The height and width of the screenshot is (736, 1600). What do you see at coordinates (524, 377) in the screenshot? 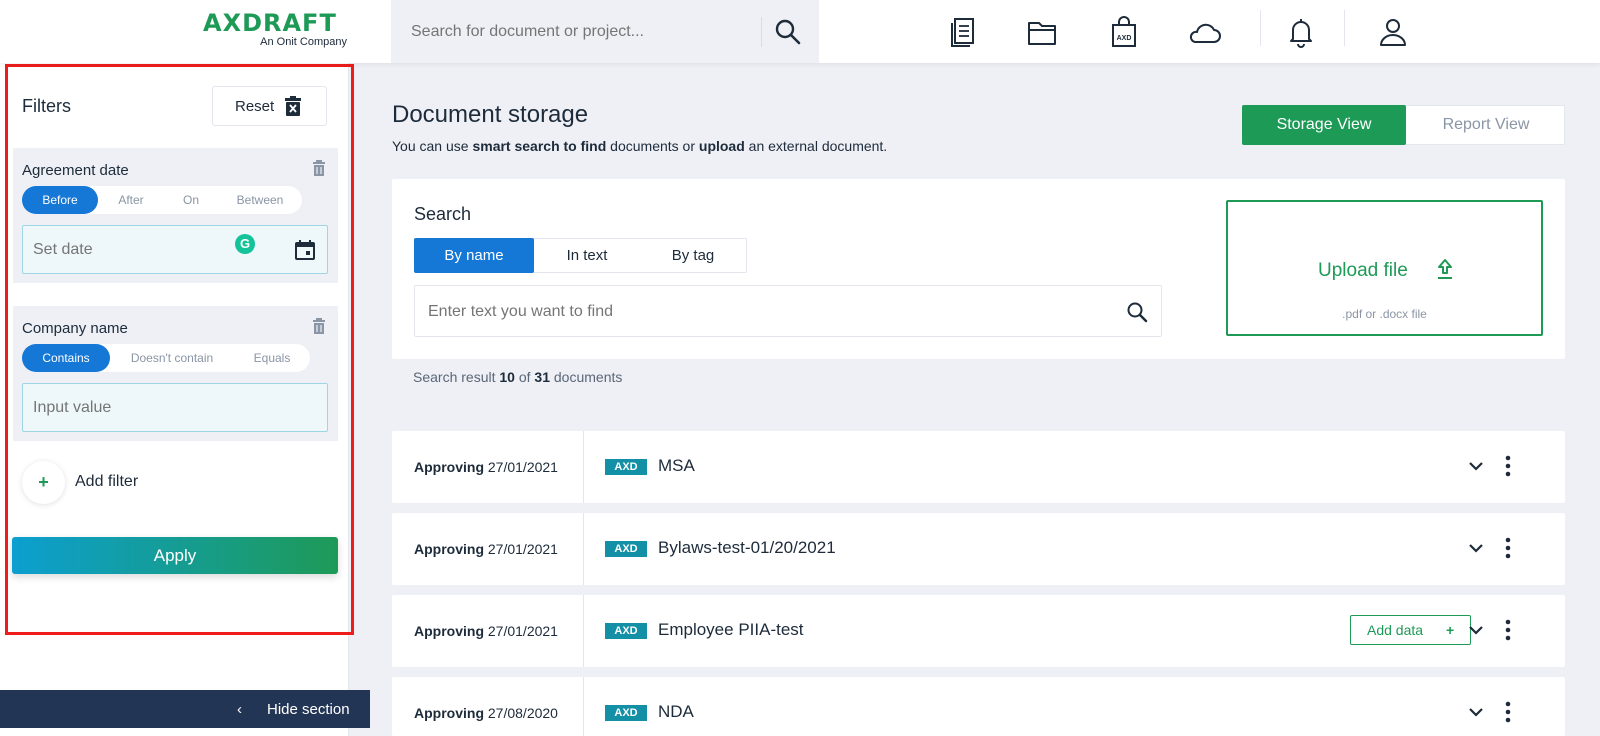
I see `result-text: of` at bounding box center [524, 377].